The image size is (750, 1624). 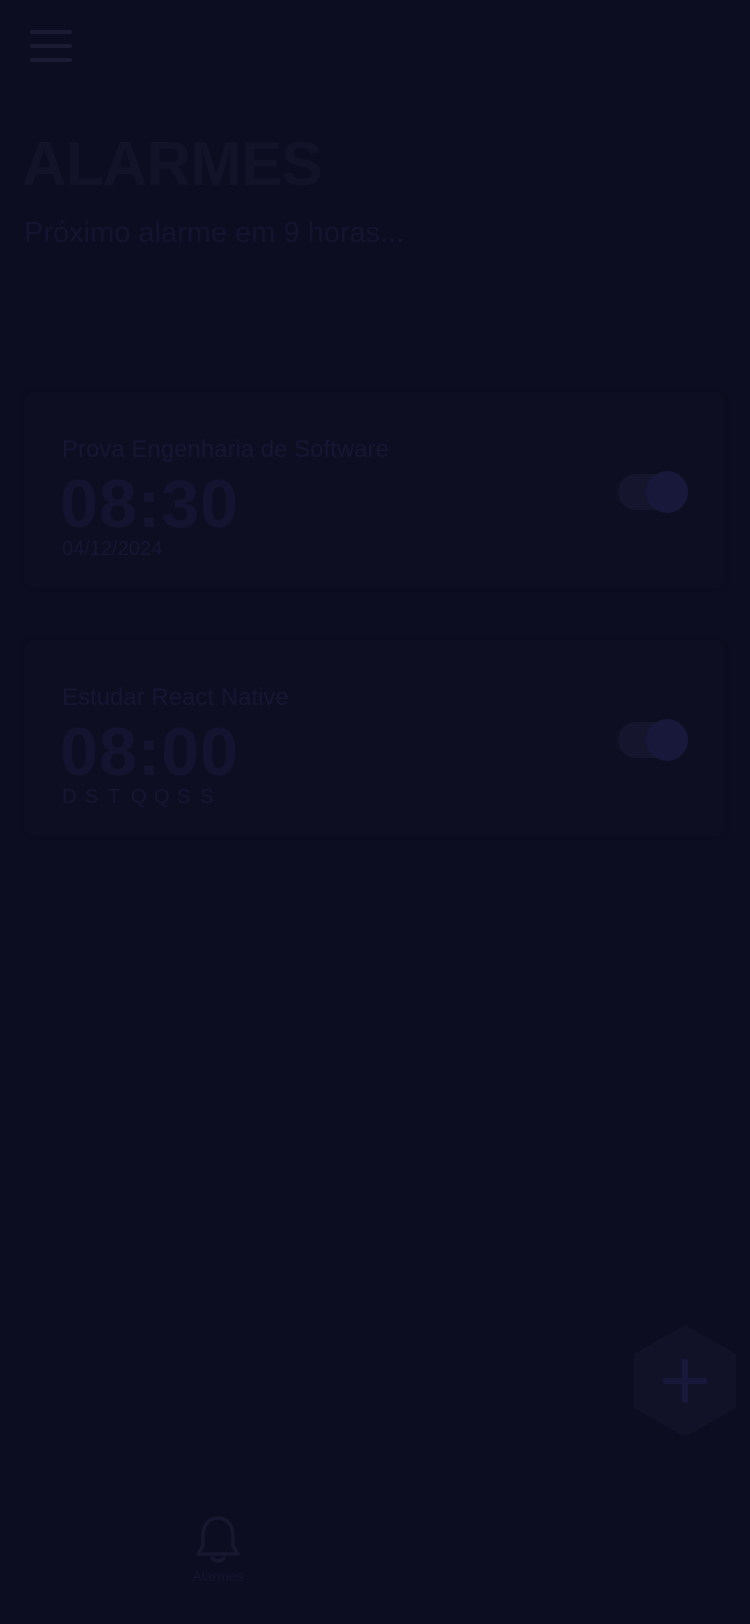 I want to click on bottom-navigation: Alarmes, so click(x=375, y=1562).